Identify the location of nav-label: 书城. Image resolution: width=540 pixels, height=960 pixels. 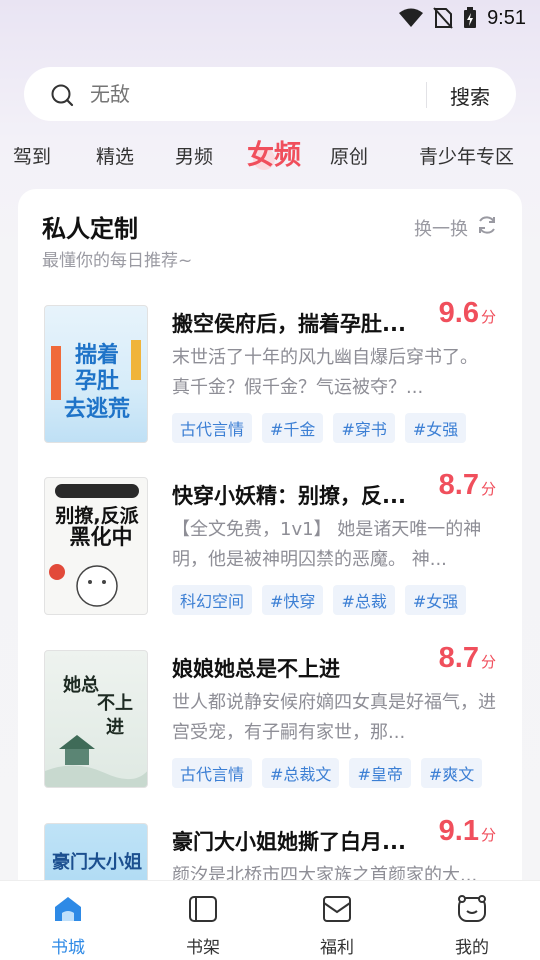
(68, 948).